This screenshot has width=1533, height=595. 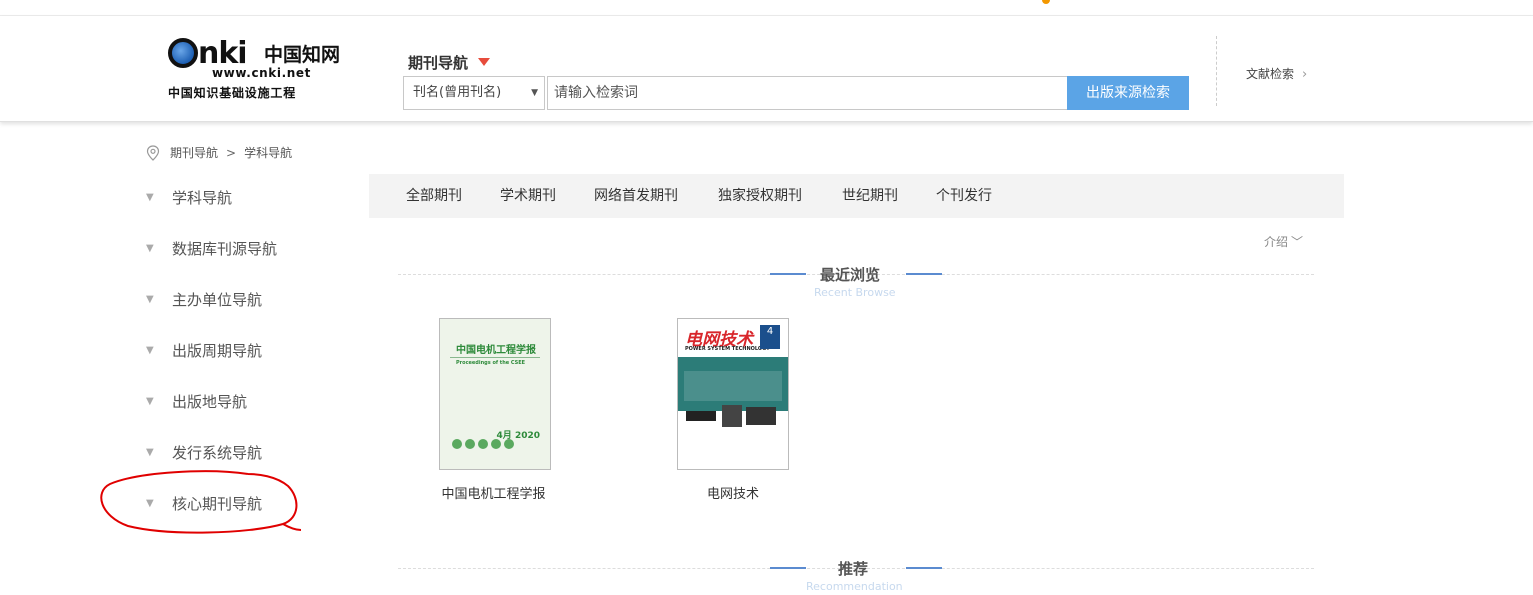 I want to click on intro-toggle: 介绍 ﹀, so click(x=1283, y=241).